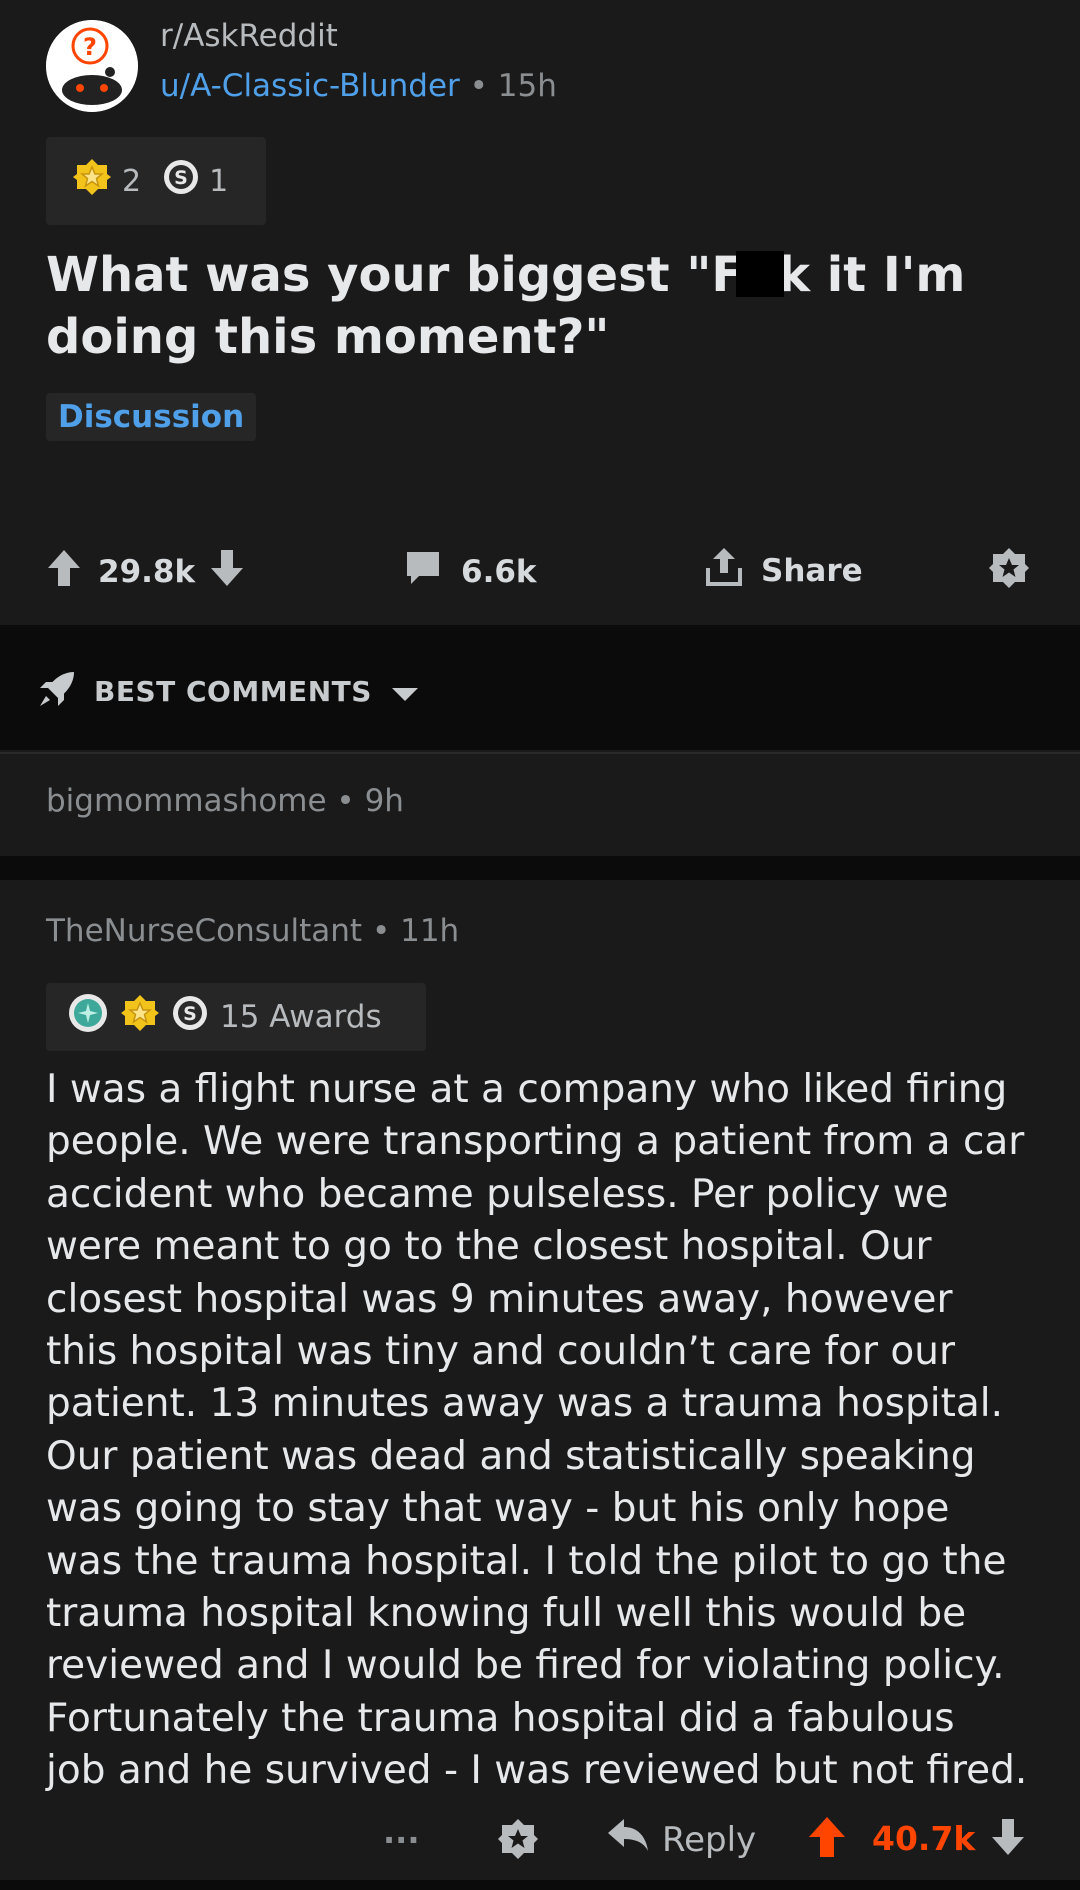 The image size is (1080, 1890). Describe the element at coordinates (151, 417) in the screenshot. I see `post-flair: Discussion` at that location.